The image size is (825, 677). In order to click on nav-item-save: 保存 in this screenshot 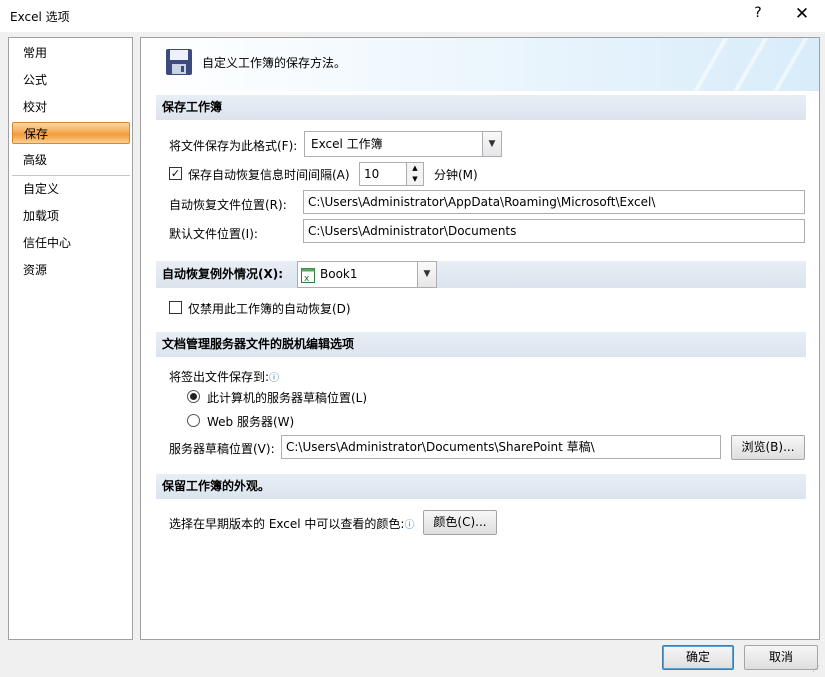, I will do `click(71, 133)`.